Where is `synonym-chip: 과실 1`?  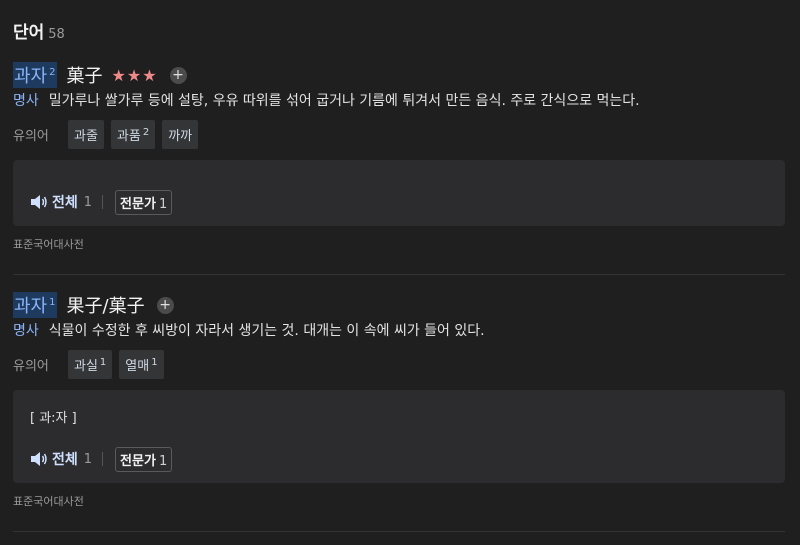 synonym-chip: 과실 1 is located at coordinates (90, 364).